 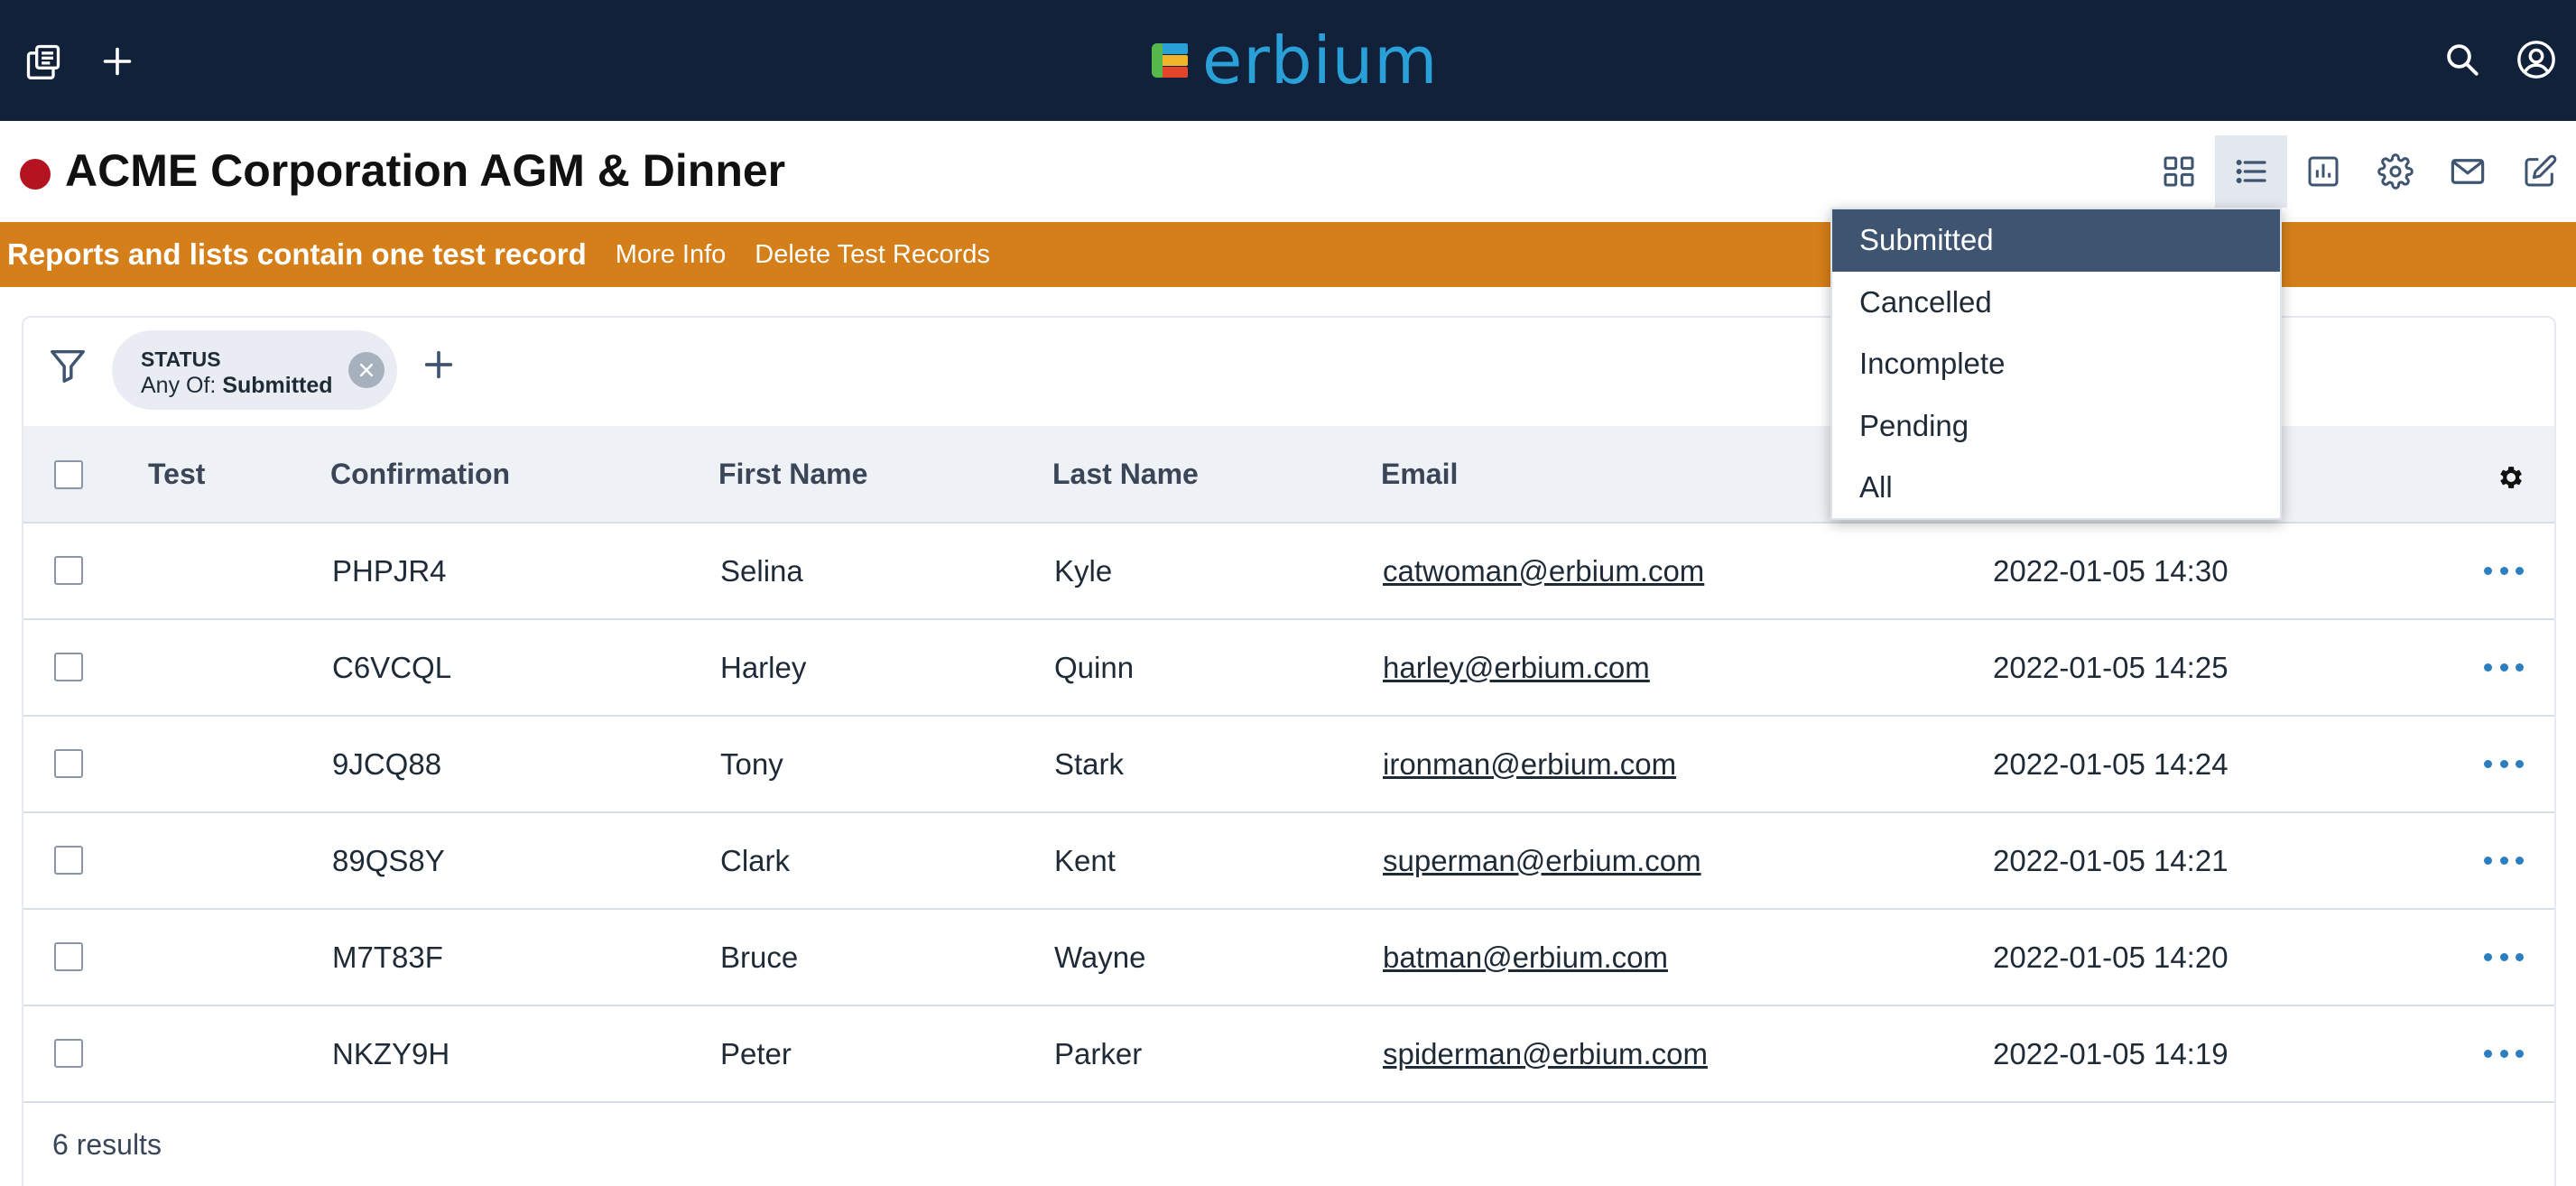 I want to click on top-navigation-bar: erbium, so click(x=1288, y=61).